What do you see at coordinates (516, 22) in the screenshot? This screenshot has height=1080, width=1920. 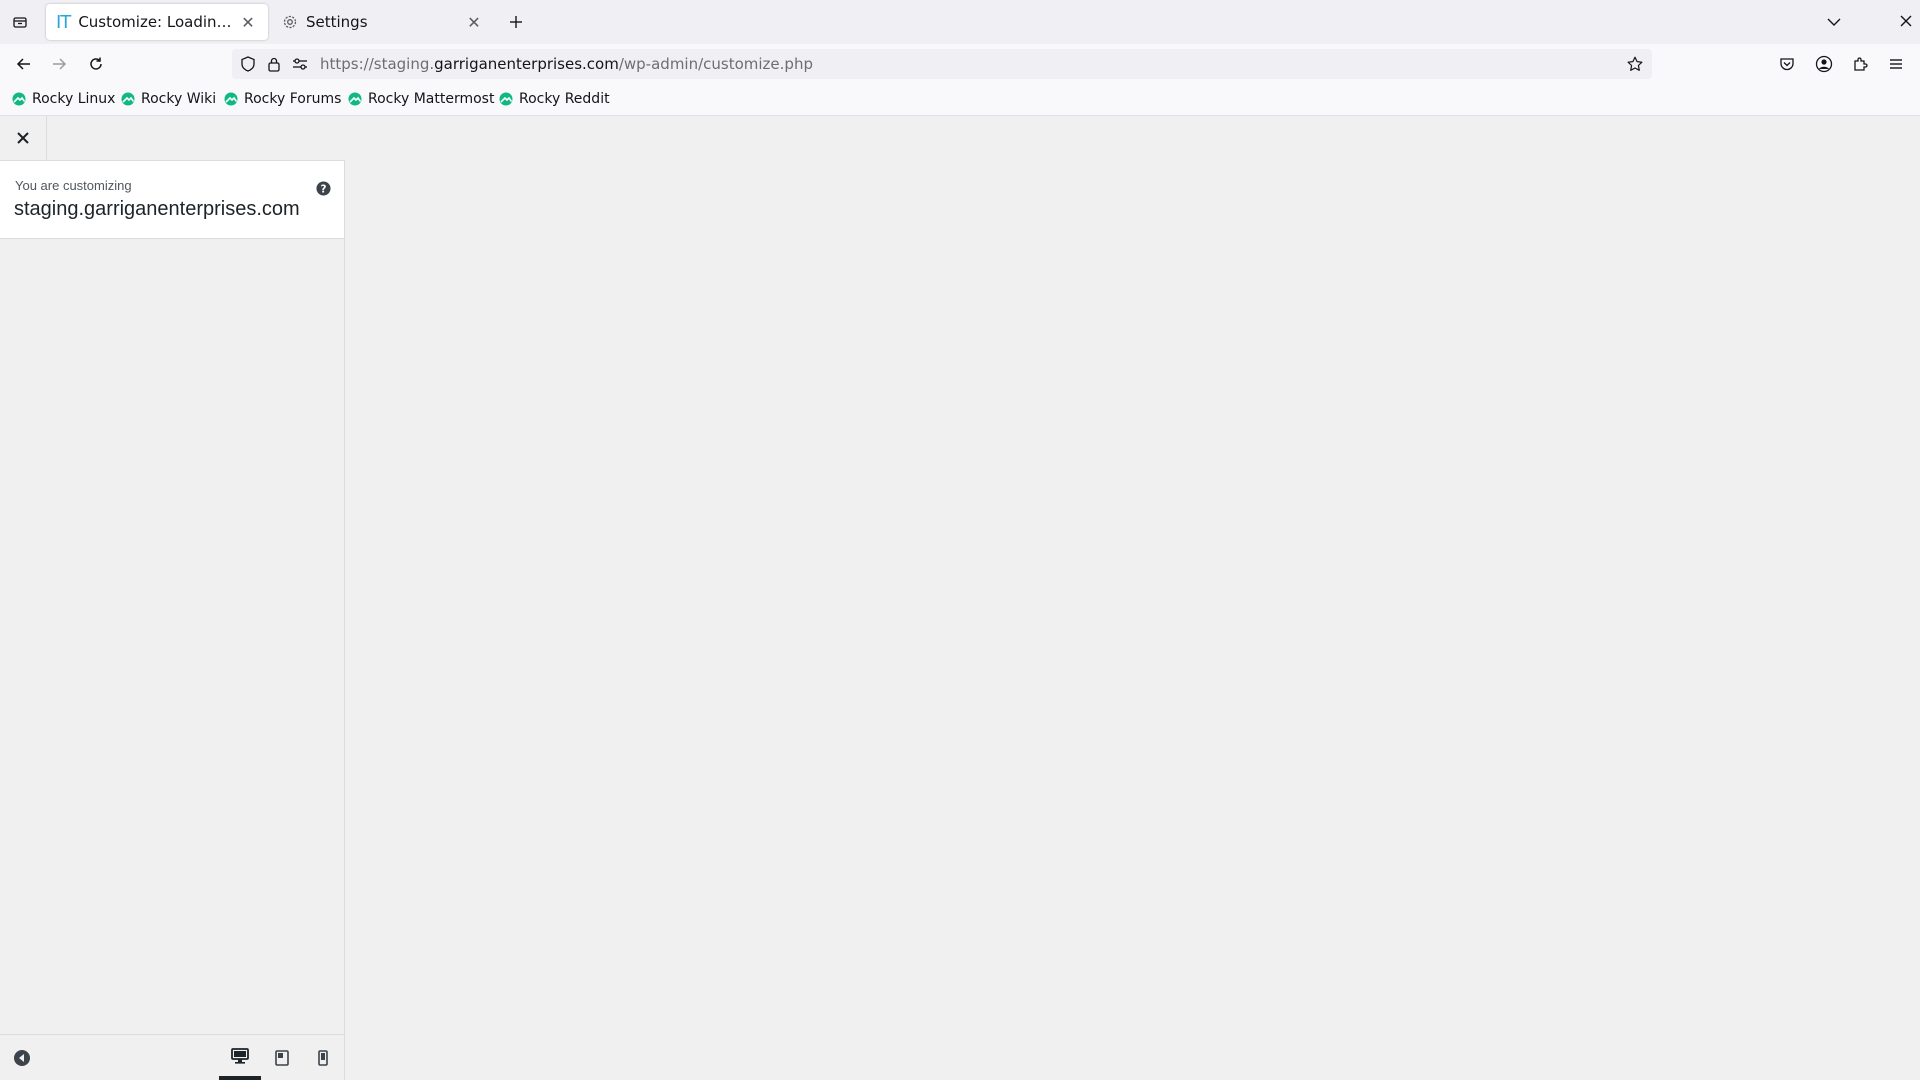 I see `new-tab-button` at bounding box center [516, 22].